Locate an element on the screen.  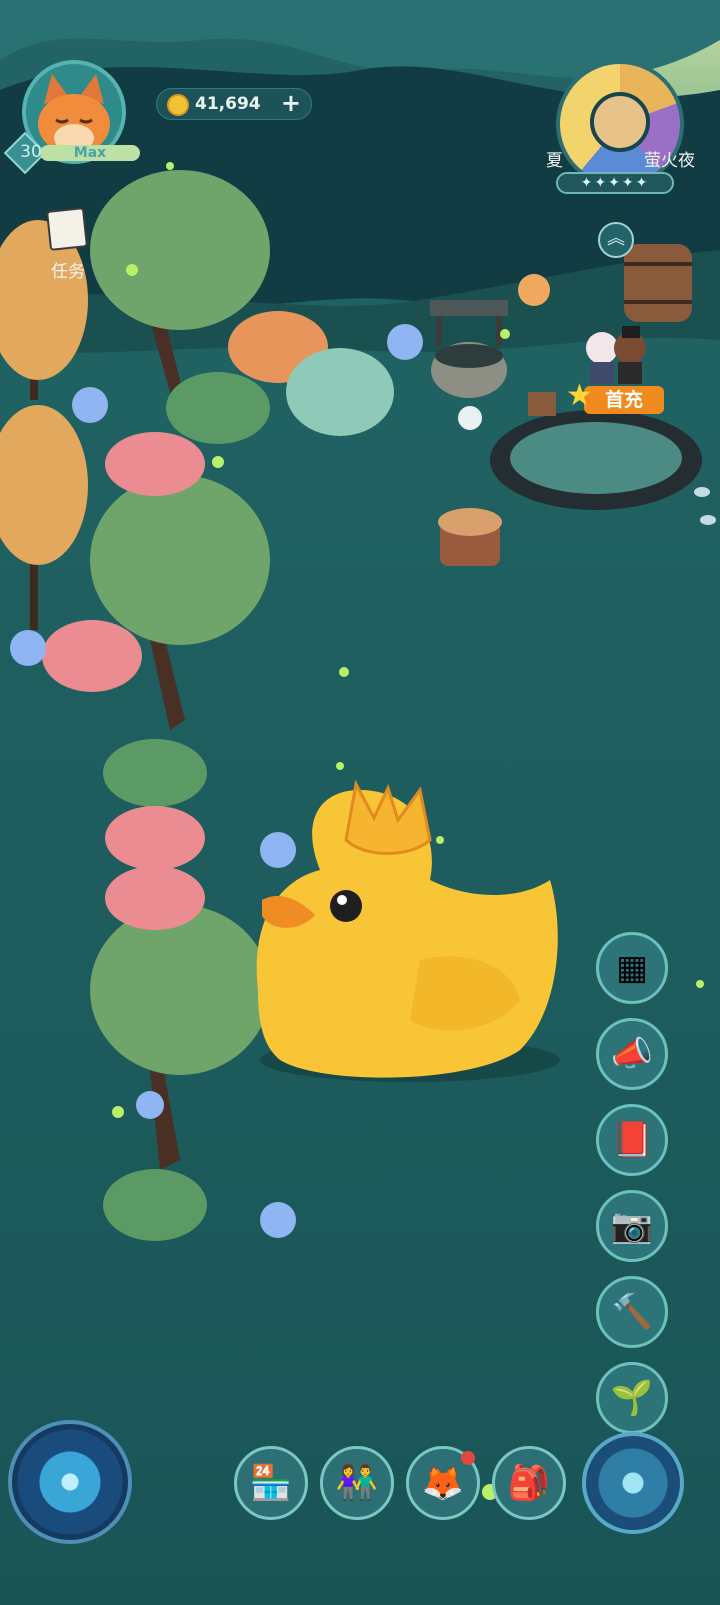
hammer-icon: 🔨 is located at coordinates (632, 1312).